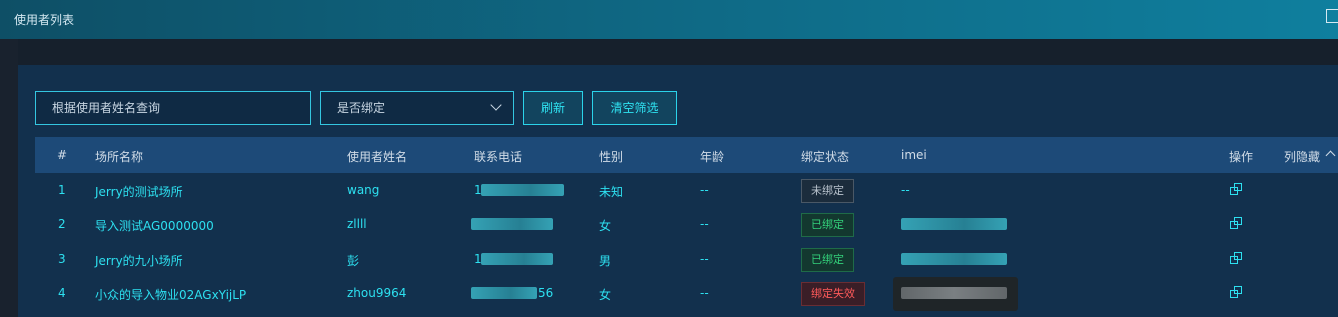 This screenshot has width=1338, height=317. I want to click on row-venue: 导入测试AG0000000, so click(154, 226).